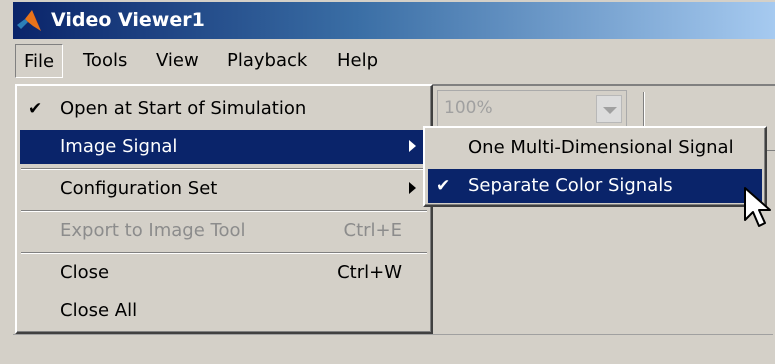 This screenshot has width=775, height=364. What do you see at coordinates (394, 20) in the screenshot?
I see `title-bar: Video Viewer1` at bounding box center [394, 20].